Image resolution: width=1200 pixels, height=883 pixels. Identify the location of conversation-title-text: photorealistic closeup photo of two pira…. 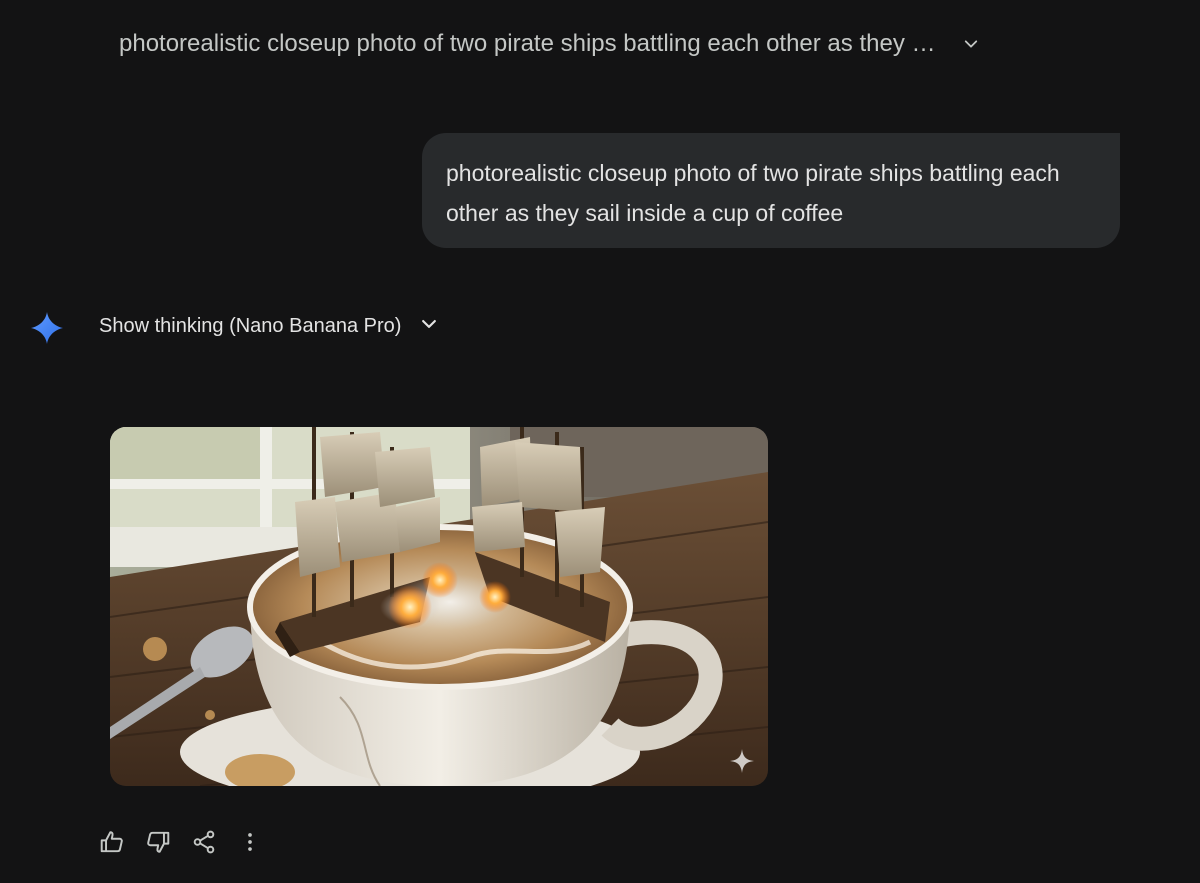
(527, 43).